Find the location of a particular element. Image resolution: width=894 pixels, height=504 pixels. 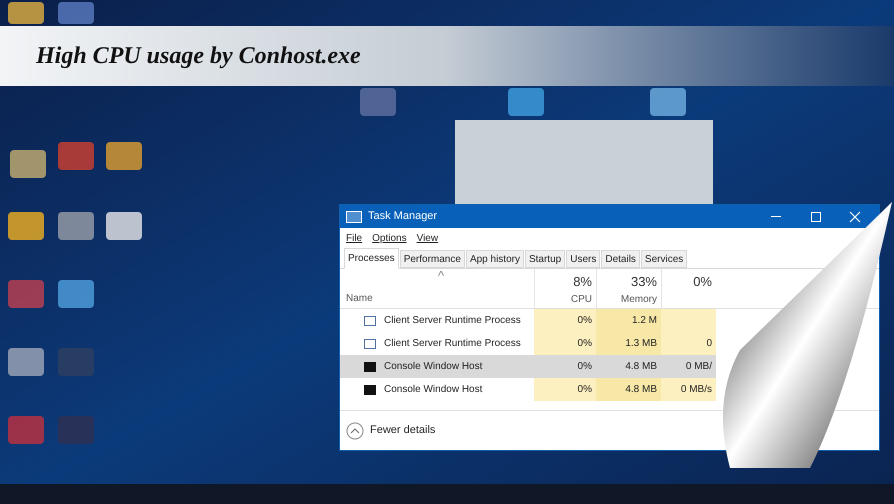

maximize-icon is located at coordinates (816, 217).